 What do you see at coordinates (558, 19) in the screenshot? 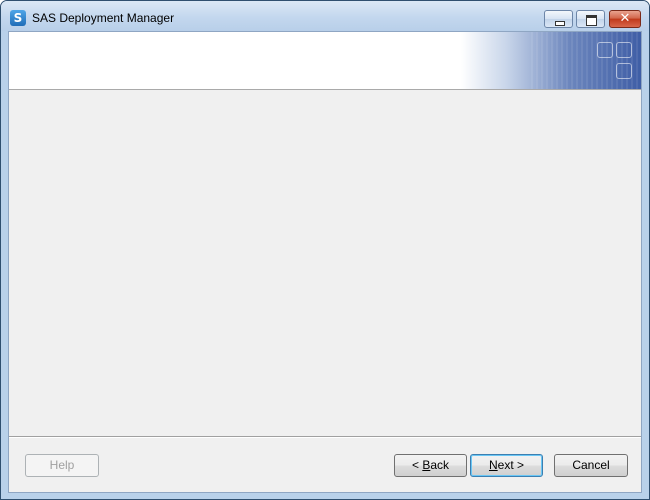
I see `minimize-button` at bounding box center [558, 19].